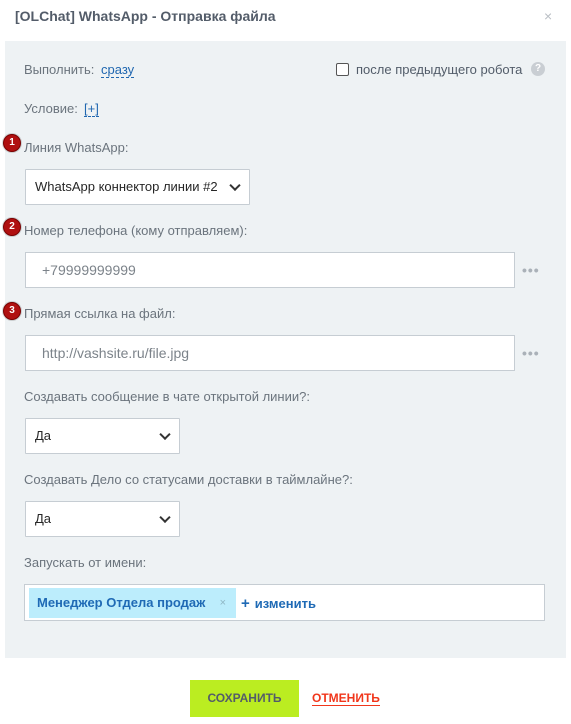 Image resolution: width=571 pixels, height=724 pixels. What do you see at coordinates (59, 69) in the screenshot?
I see `execute-label: Выполнить:` at bounding box center [59, 69].